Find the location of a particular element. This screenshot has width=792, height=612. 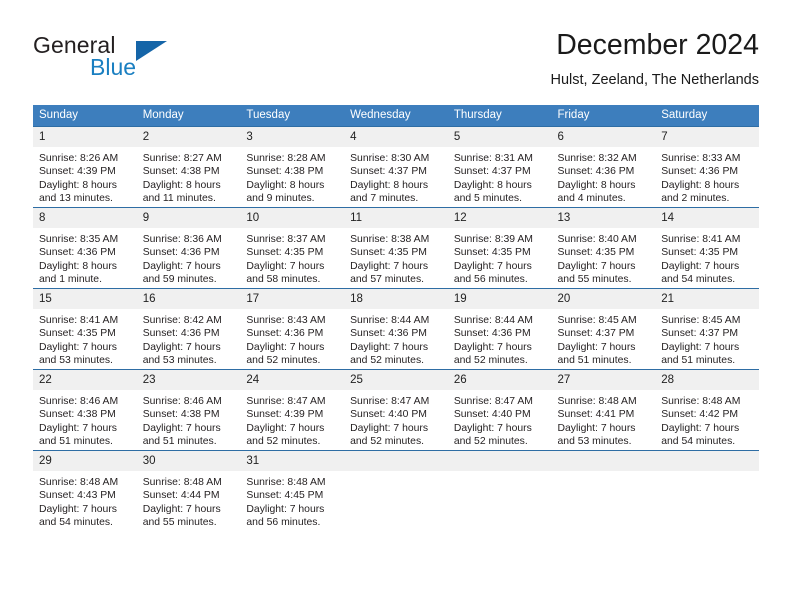

sunrise-text: Sunrise: 8:48 AM is located at coordinates (79, 482).